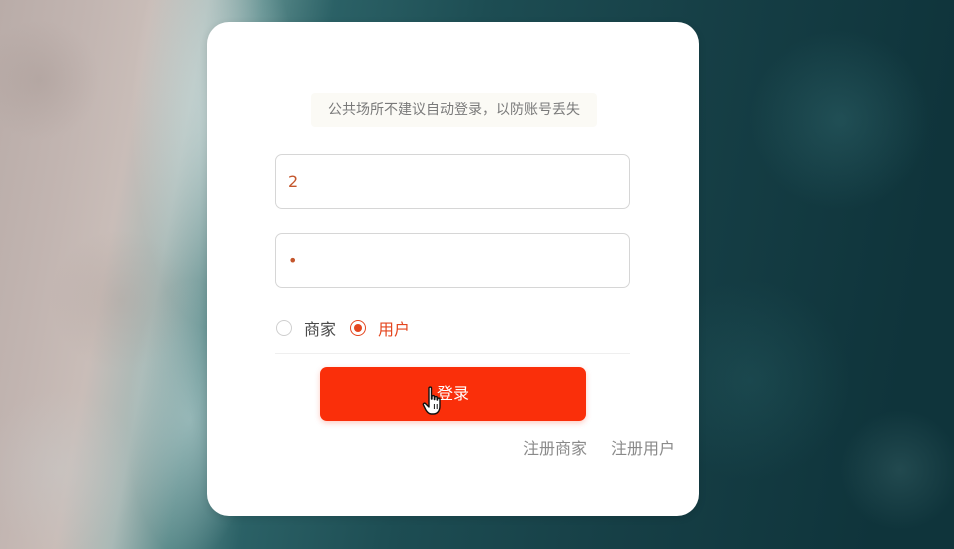 This screenshot has width=954, height=549. I want to click on role-option-merchant: 商家, so click(306, 328).